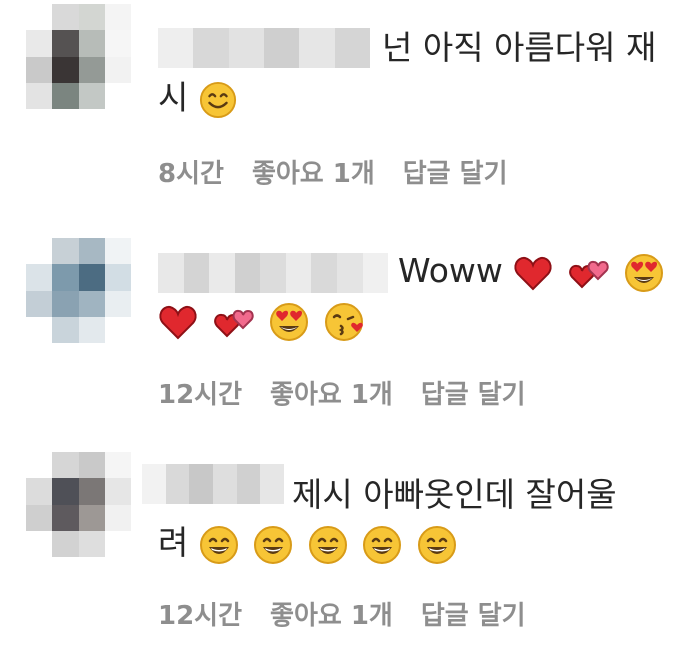  Describe the element at coordinates (343, 321) in the screenshot. I see `face-blowing-kiss-emoji-icon` at that location.